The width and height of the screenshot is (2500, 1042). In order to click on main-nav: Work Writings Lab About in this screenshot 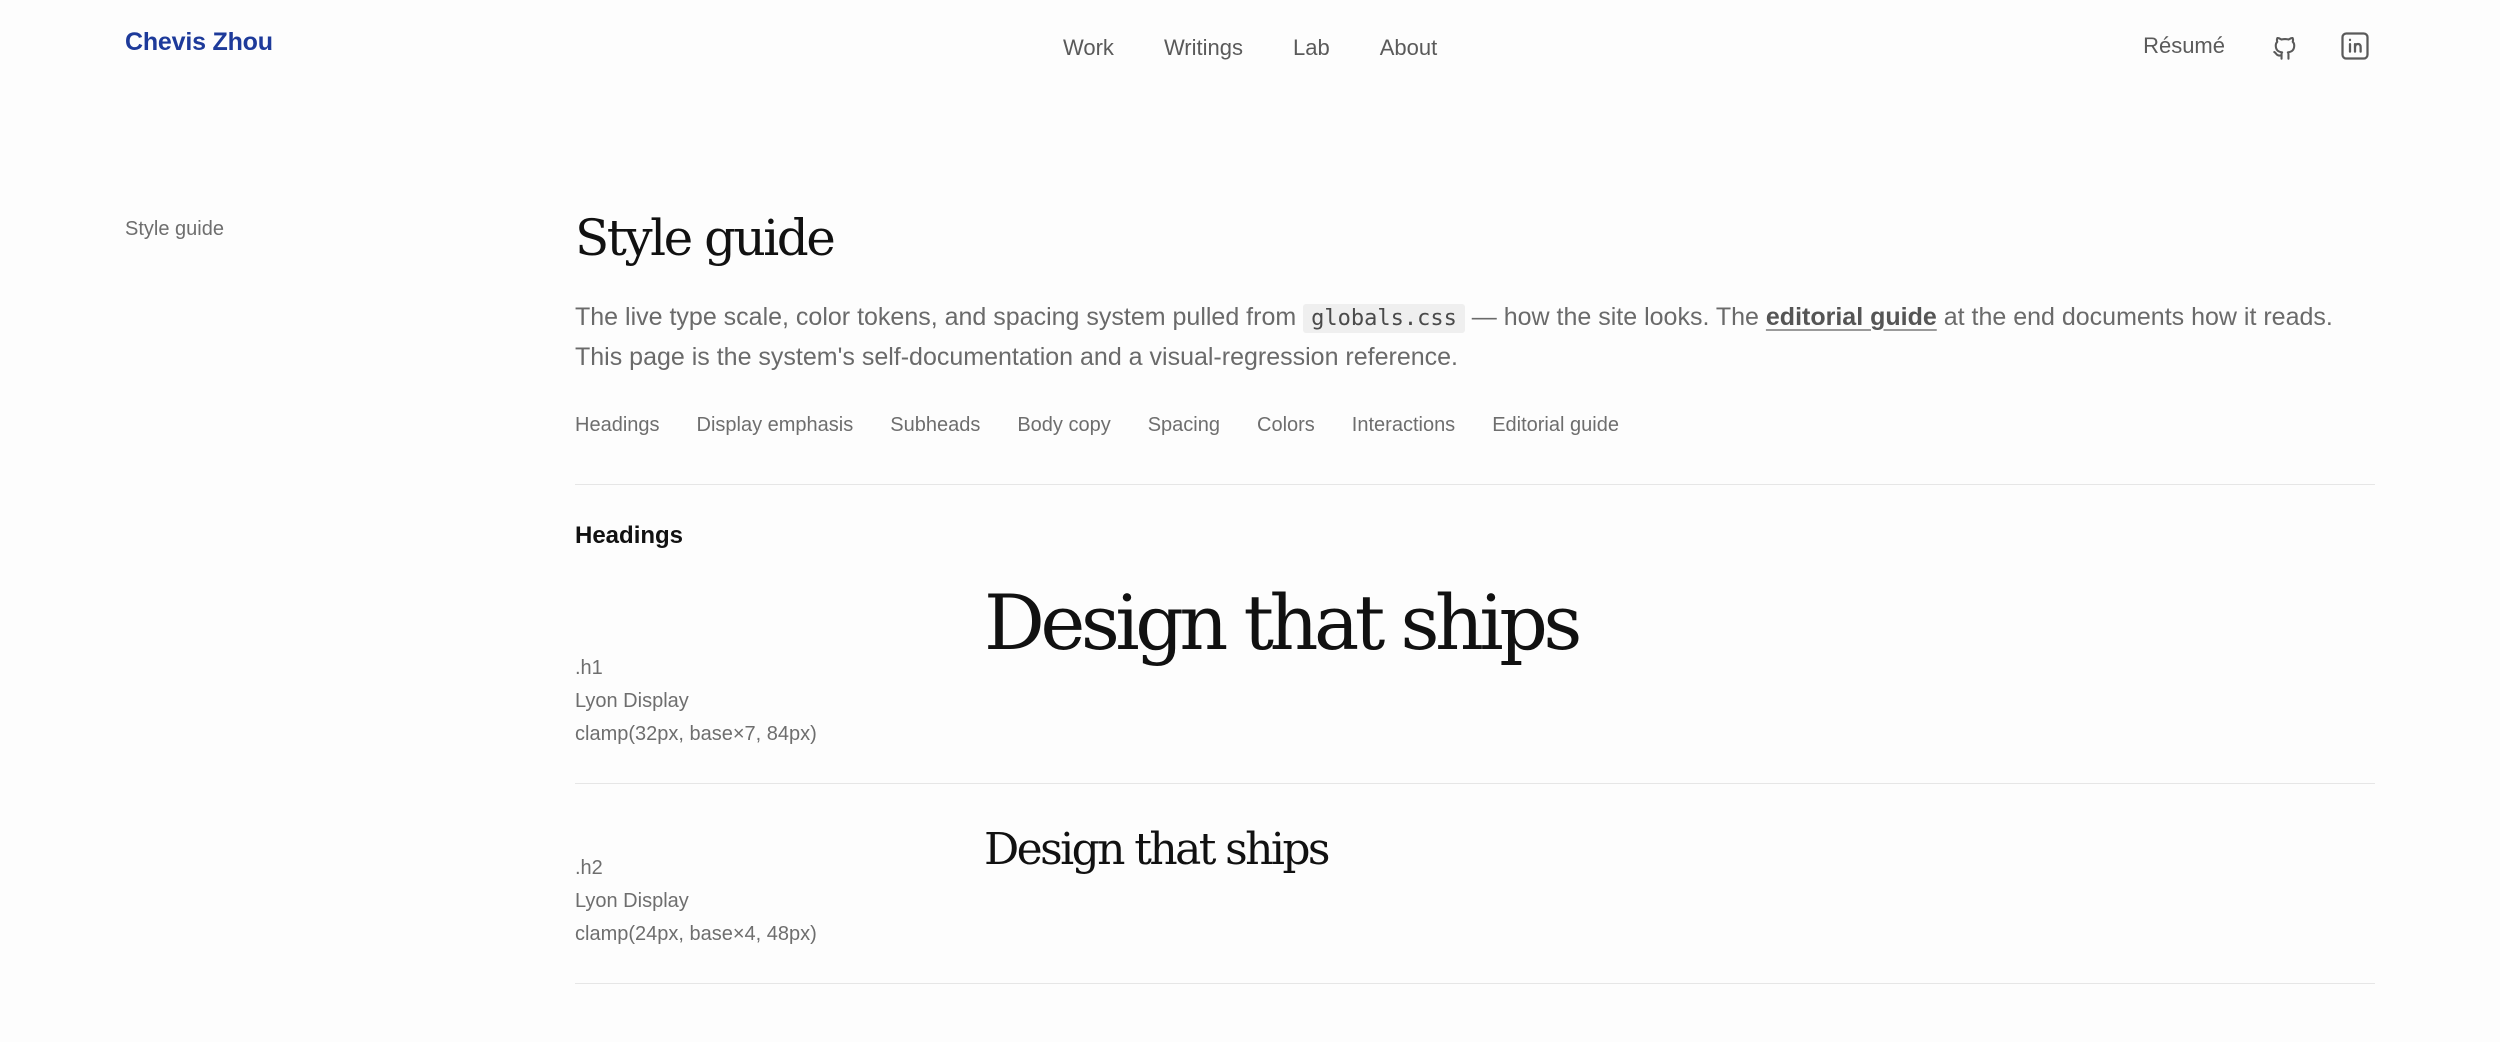, I will do `click(1250, 48)`.